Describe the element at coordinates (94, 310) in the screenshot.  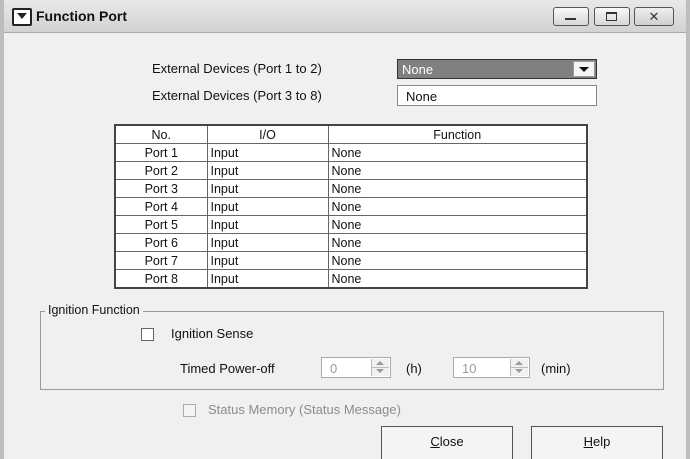
I see `ignition-function-title: Ignition Function` at that location.